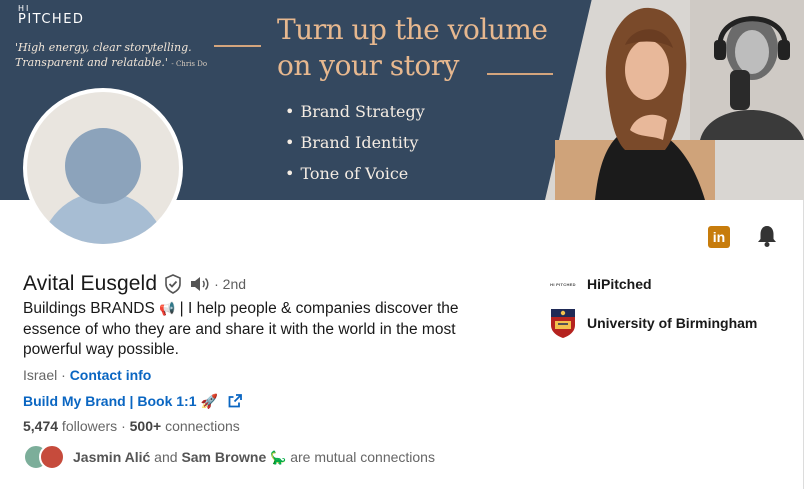 The width and height of the screenshot is (804, 489). What do you see at coordinates (146, 426) in the screenshot?
I see `connections-count: 500+` at bounding box center [146, 426].